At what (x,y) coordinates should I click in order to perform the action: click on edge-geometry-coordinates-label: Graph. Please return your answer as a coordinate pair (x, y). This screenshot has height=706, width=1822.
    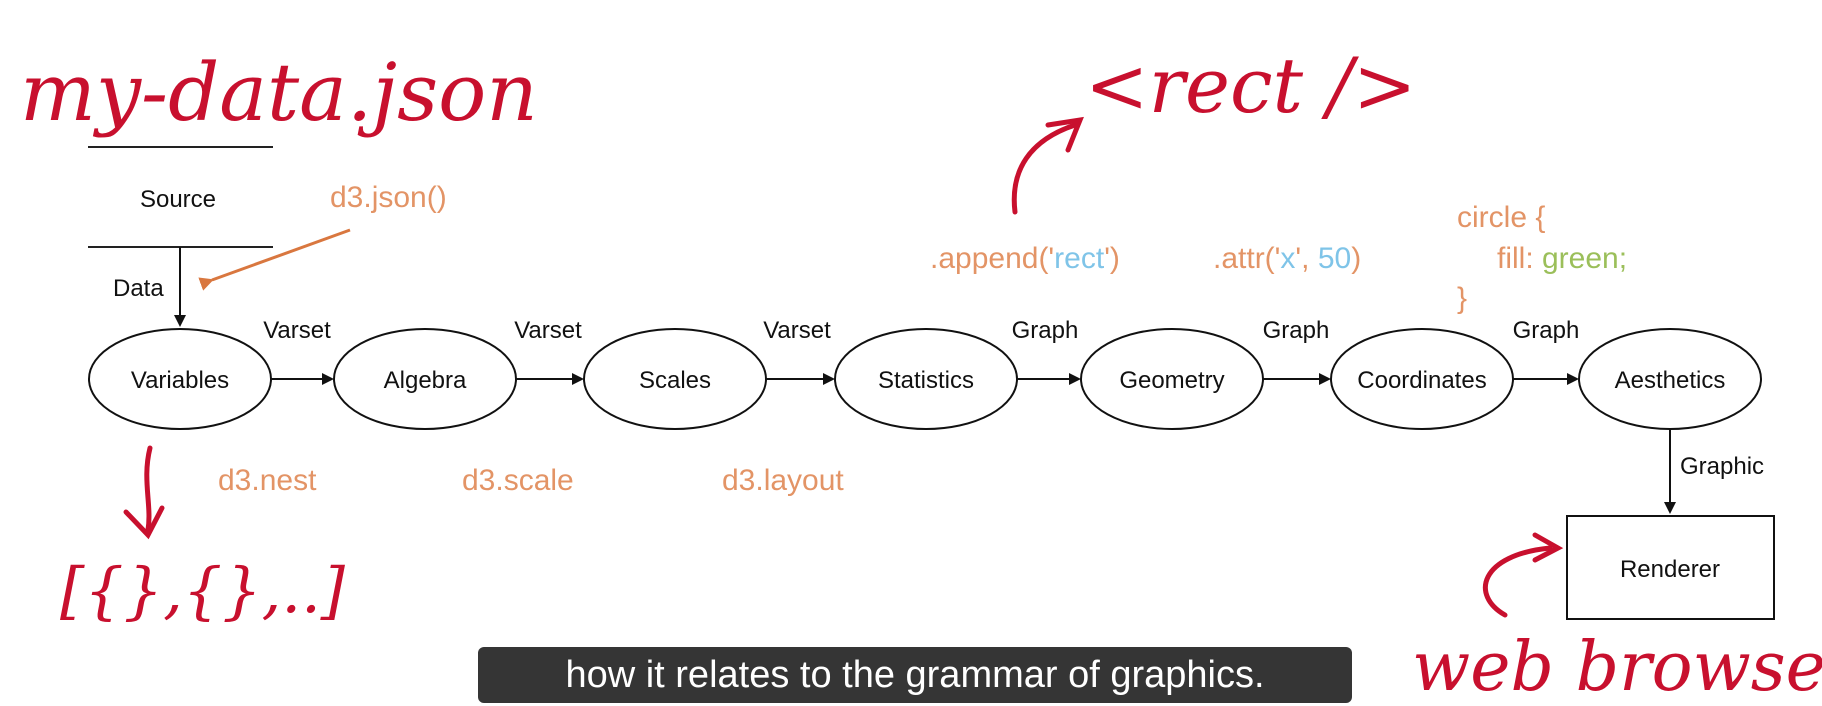
    Looking at the image, I should click on (1296, 330).